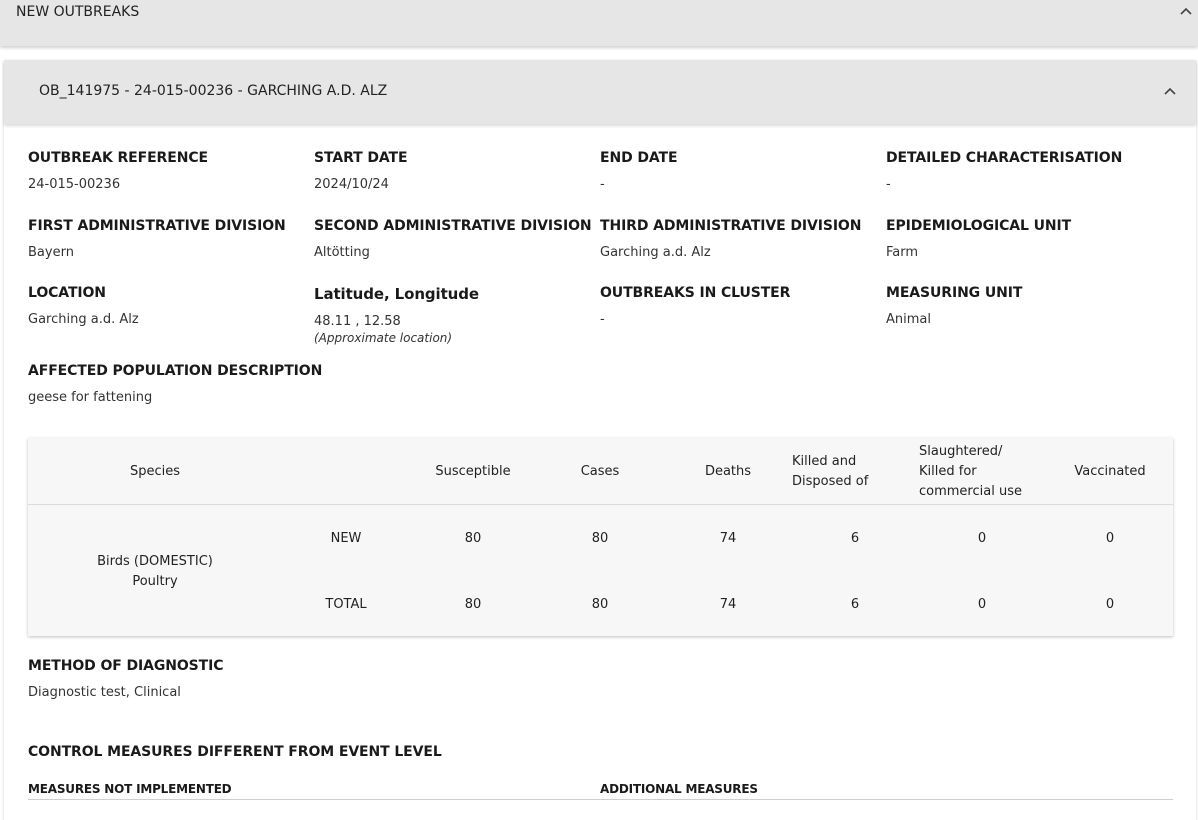  Describe the element at coordinates (679, 789) in the screenshot. I see `additional-measures-label: ADDITIONAL MEASURES` at that location.